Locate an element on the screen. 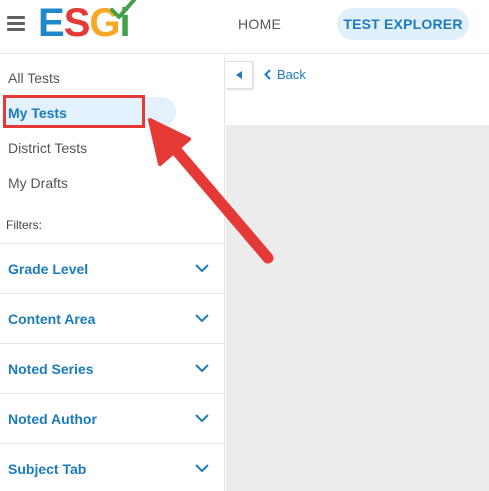 The image size is (489, 491). filter-label: Grade Level is located at coordinates (48, 268).